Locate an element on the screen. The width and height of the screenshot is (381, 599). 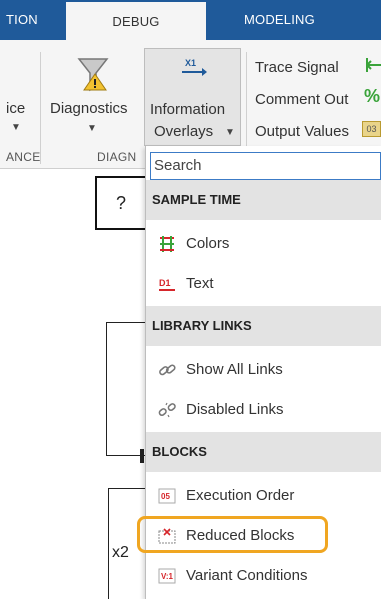
information-overlays-label-line2: Overlays is located at coordinates (184, 131).